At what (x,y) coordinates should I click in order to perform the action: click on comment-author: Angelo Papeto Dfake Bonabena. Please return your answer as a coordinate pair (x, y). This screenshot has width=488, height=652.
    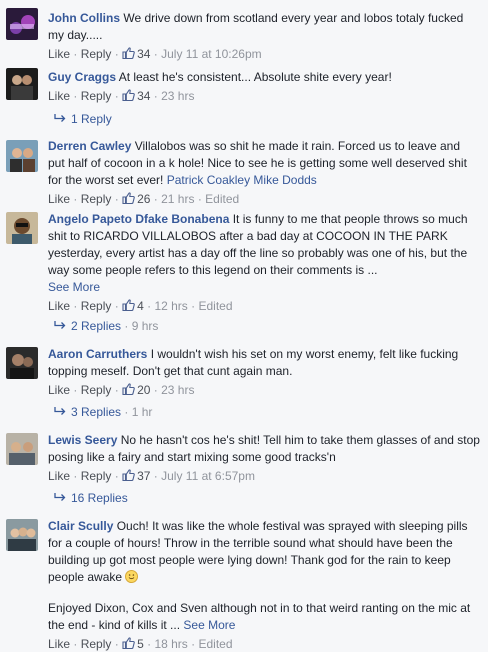
    Looking at the image, I should click on (138, 219).